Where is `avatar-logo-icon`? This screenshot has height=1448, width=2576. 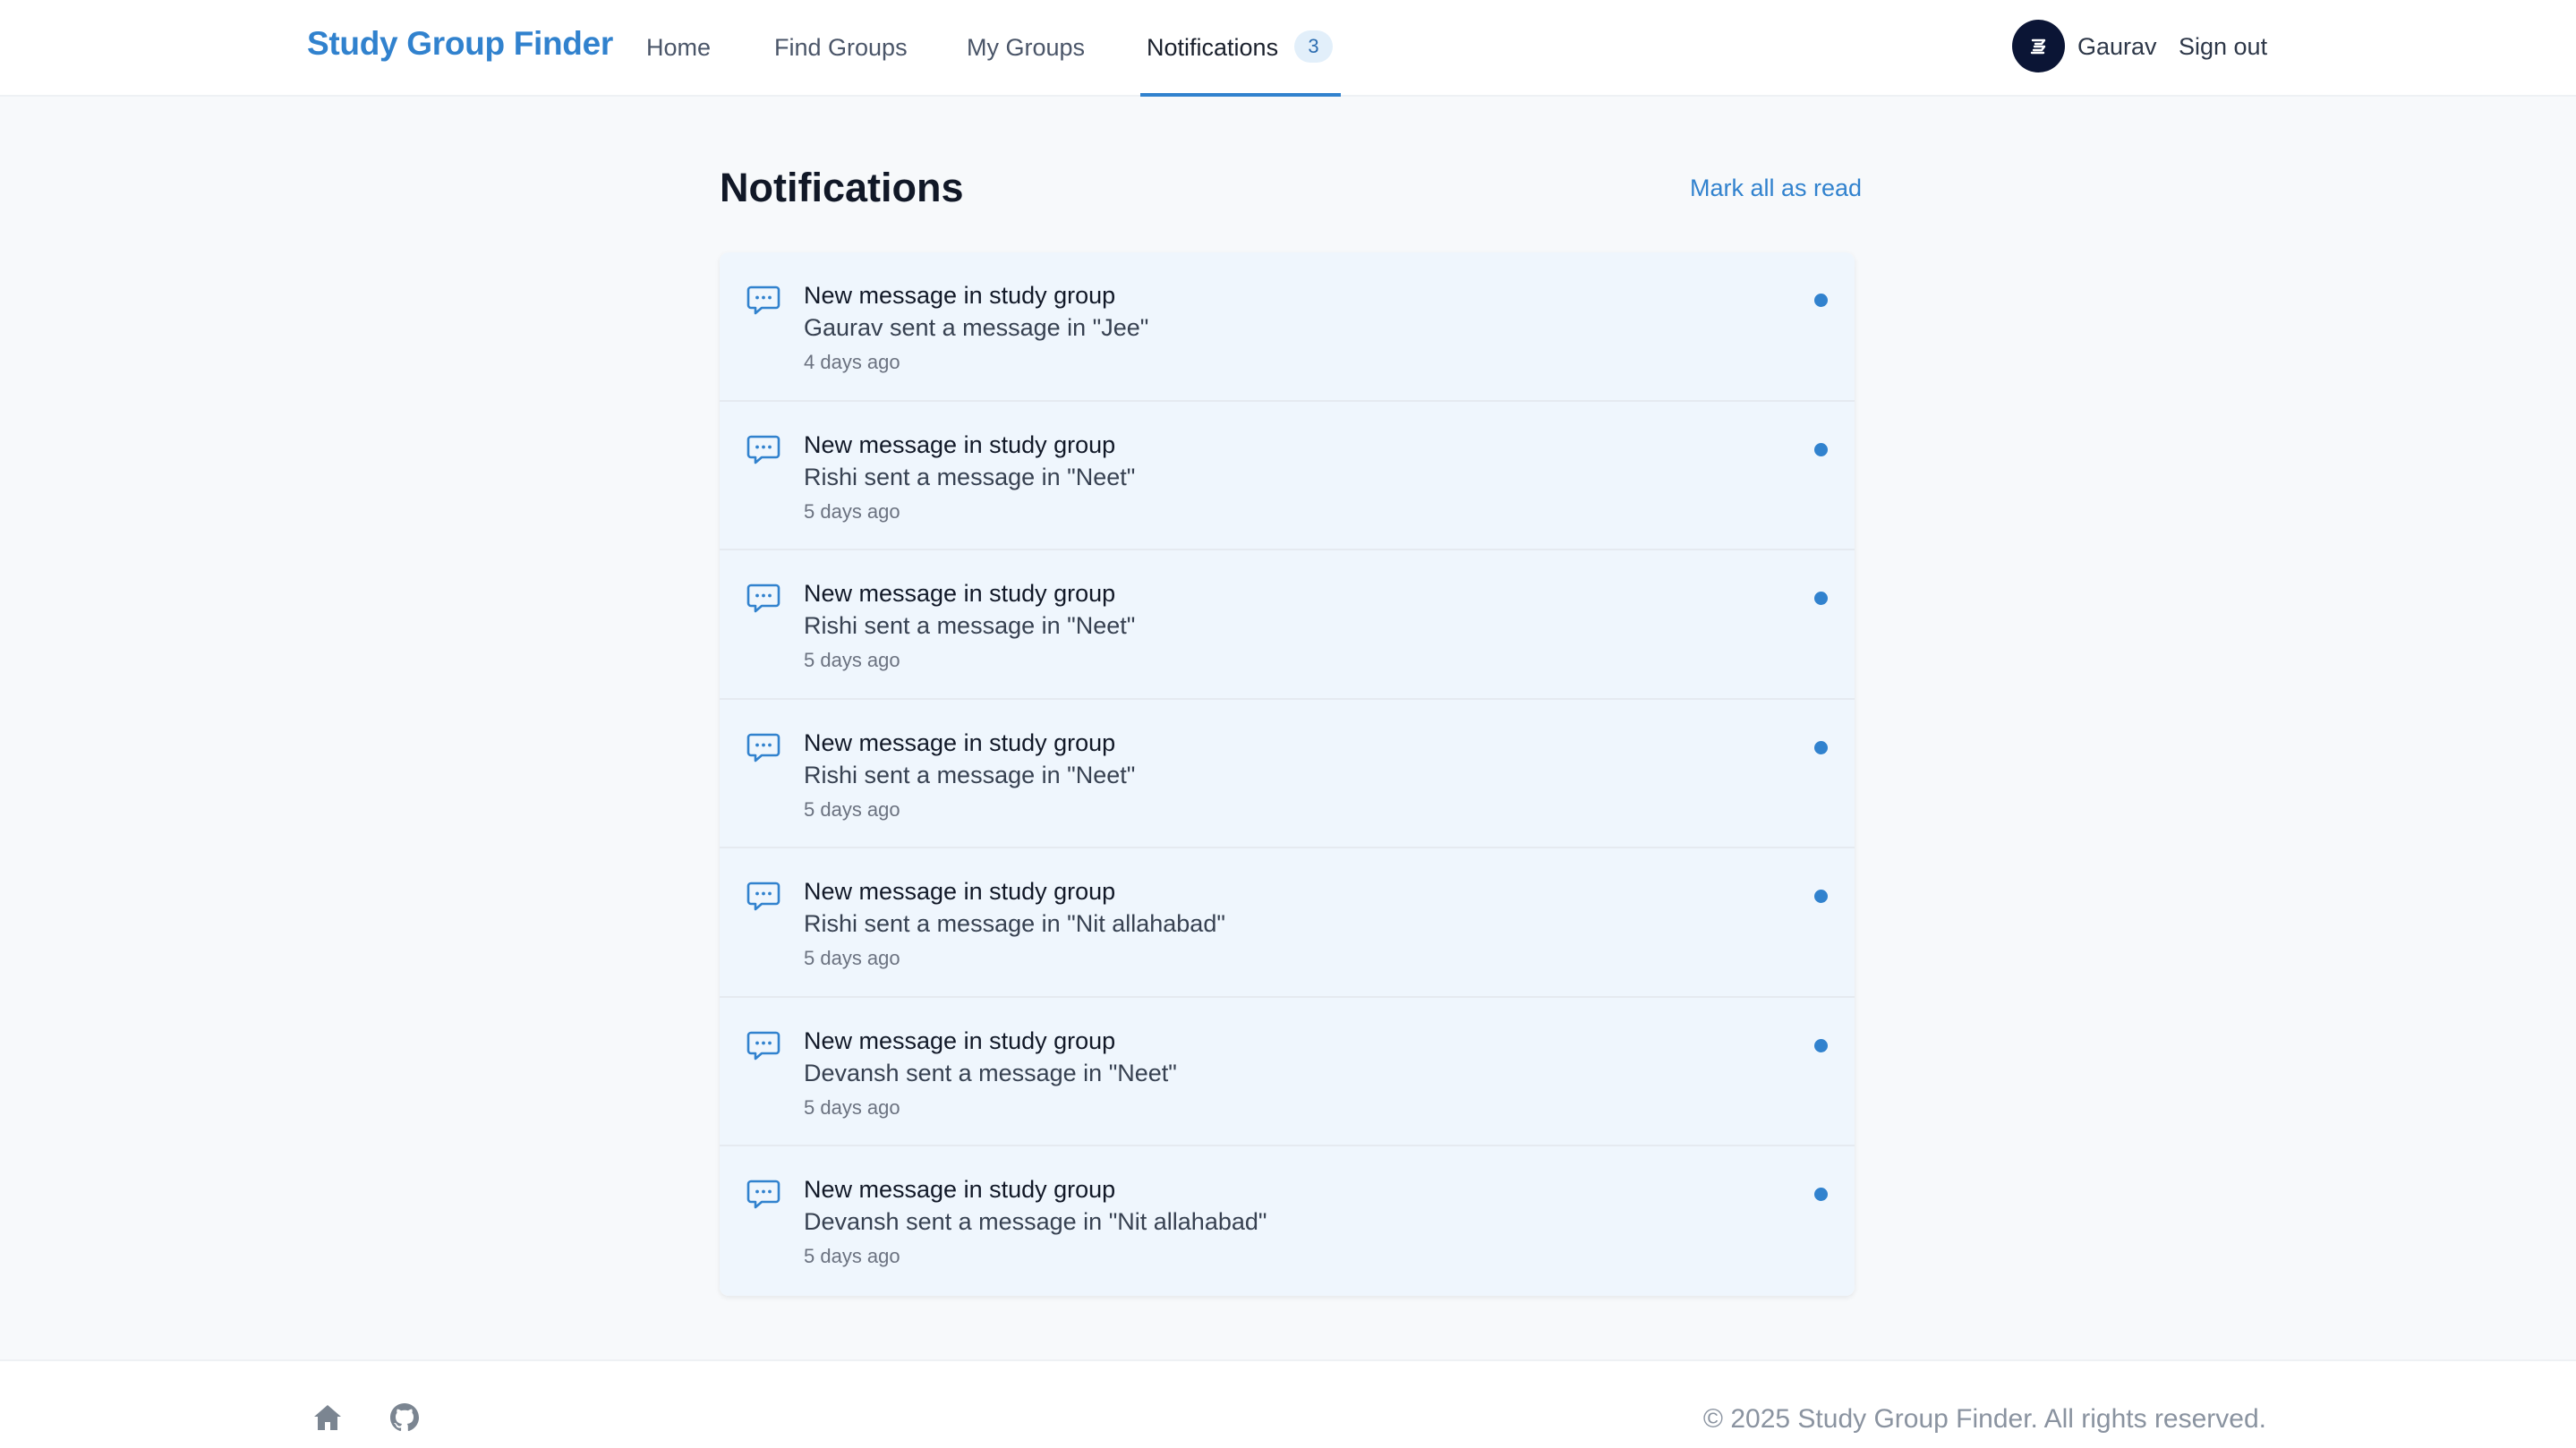 avatar-logo-icon is located at coordinates (2037, 46).